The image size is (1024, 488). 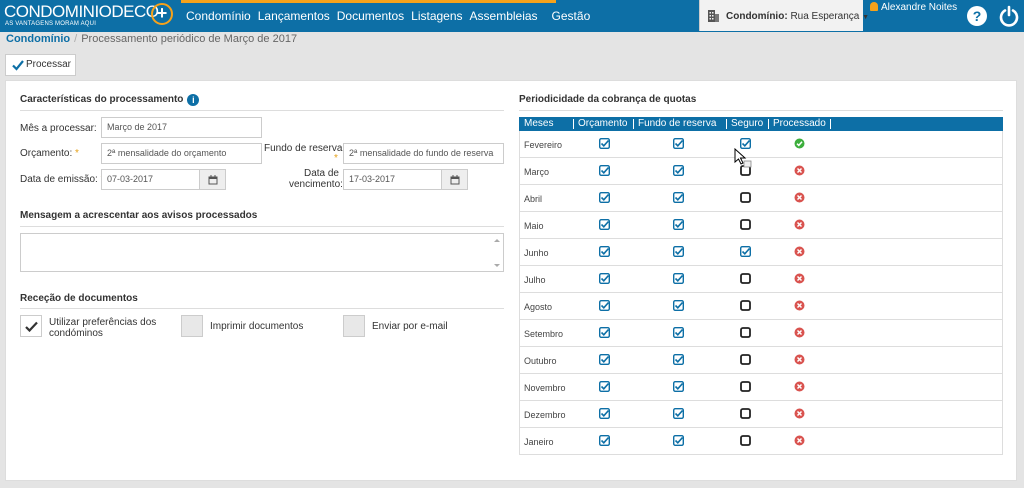 I want to click on info-icon: i, so click(x=193, y=100).